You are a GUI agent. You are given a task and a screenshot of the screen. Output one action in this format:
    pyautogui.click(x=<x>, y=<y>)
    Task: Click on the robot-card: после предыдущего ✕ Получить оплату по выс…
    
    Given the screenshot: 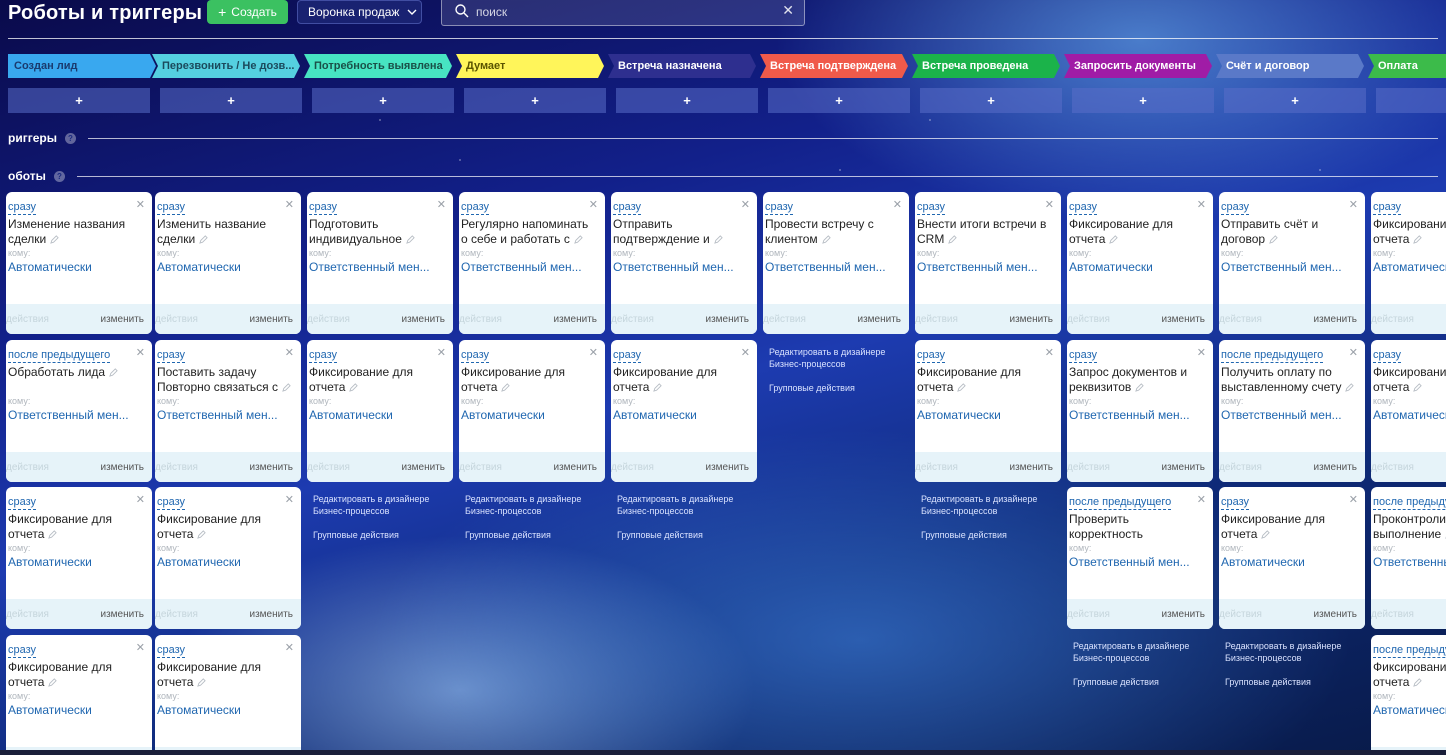 What is the action you would take?
    pyautogui.click(x=1292, y=411)
    